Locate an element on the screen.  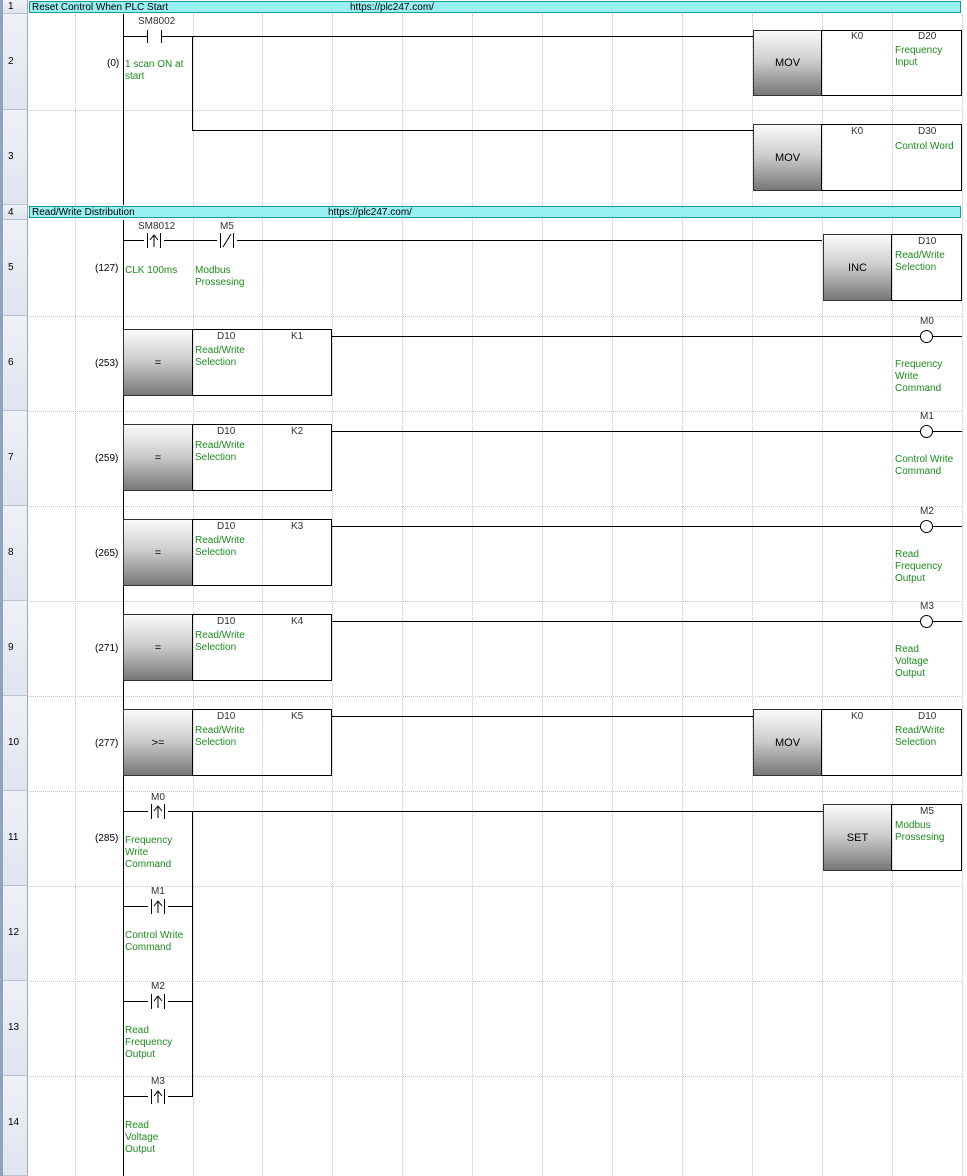
row-number: 1 is located at coordinates (15, 7).